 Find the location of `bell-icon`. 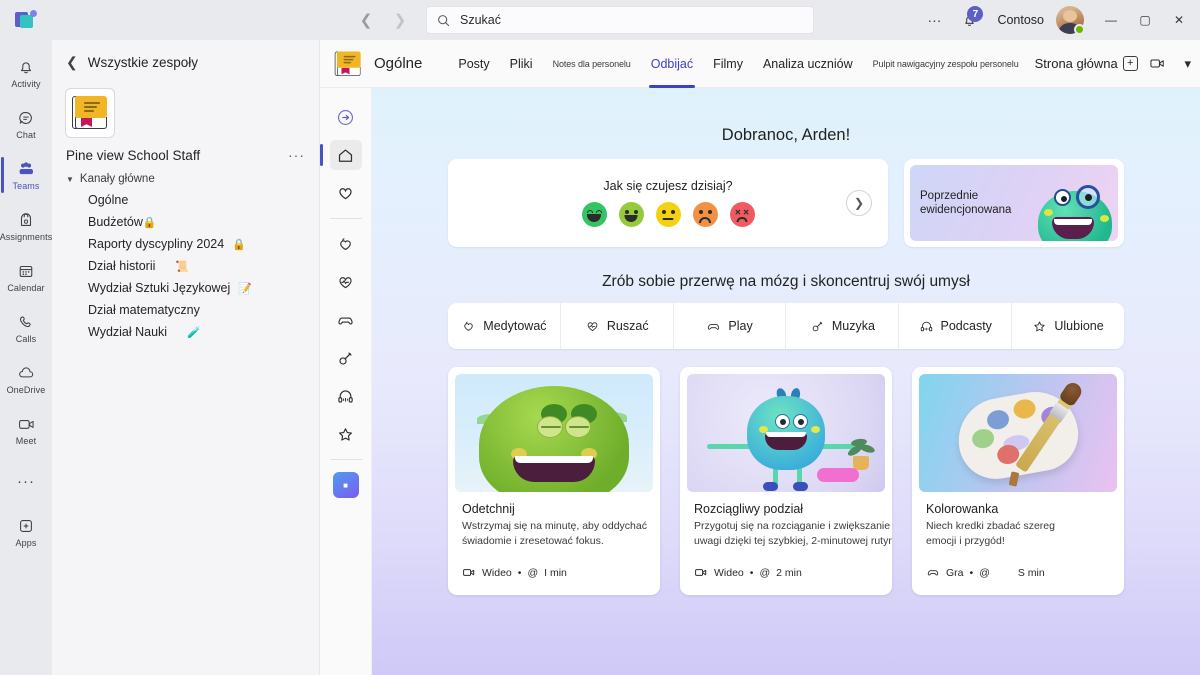

bell-icon is located at coordinates (26, 67).